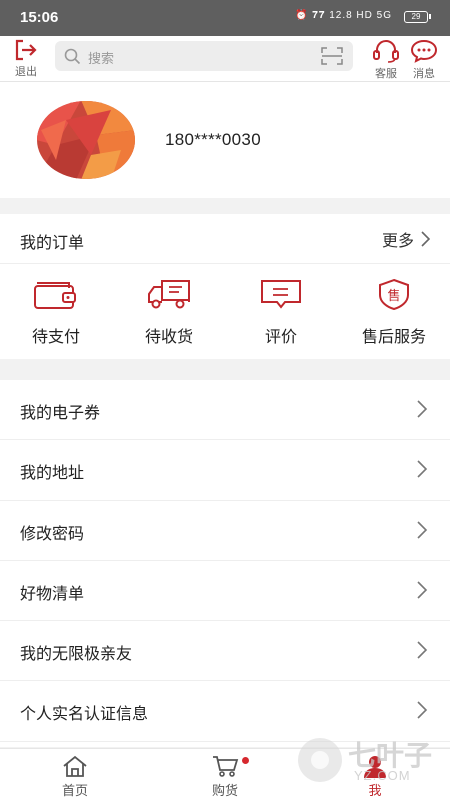 This screenshot has width=450, height=800. I want to click on menu-item-label: 我的无限极亲友, so click(76, 654).